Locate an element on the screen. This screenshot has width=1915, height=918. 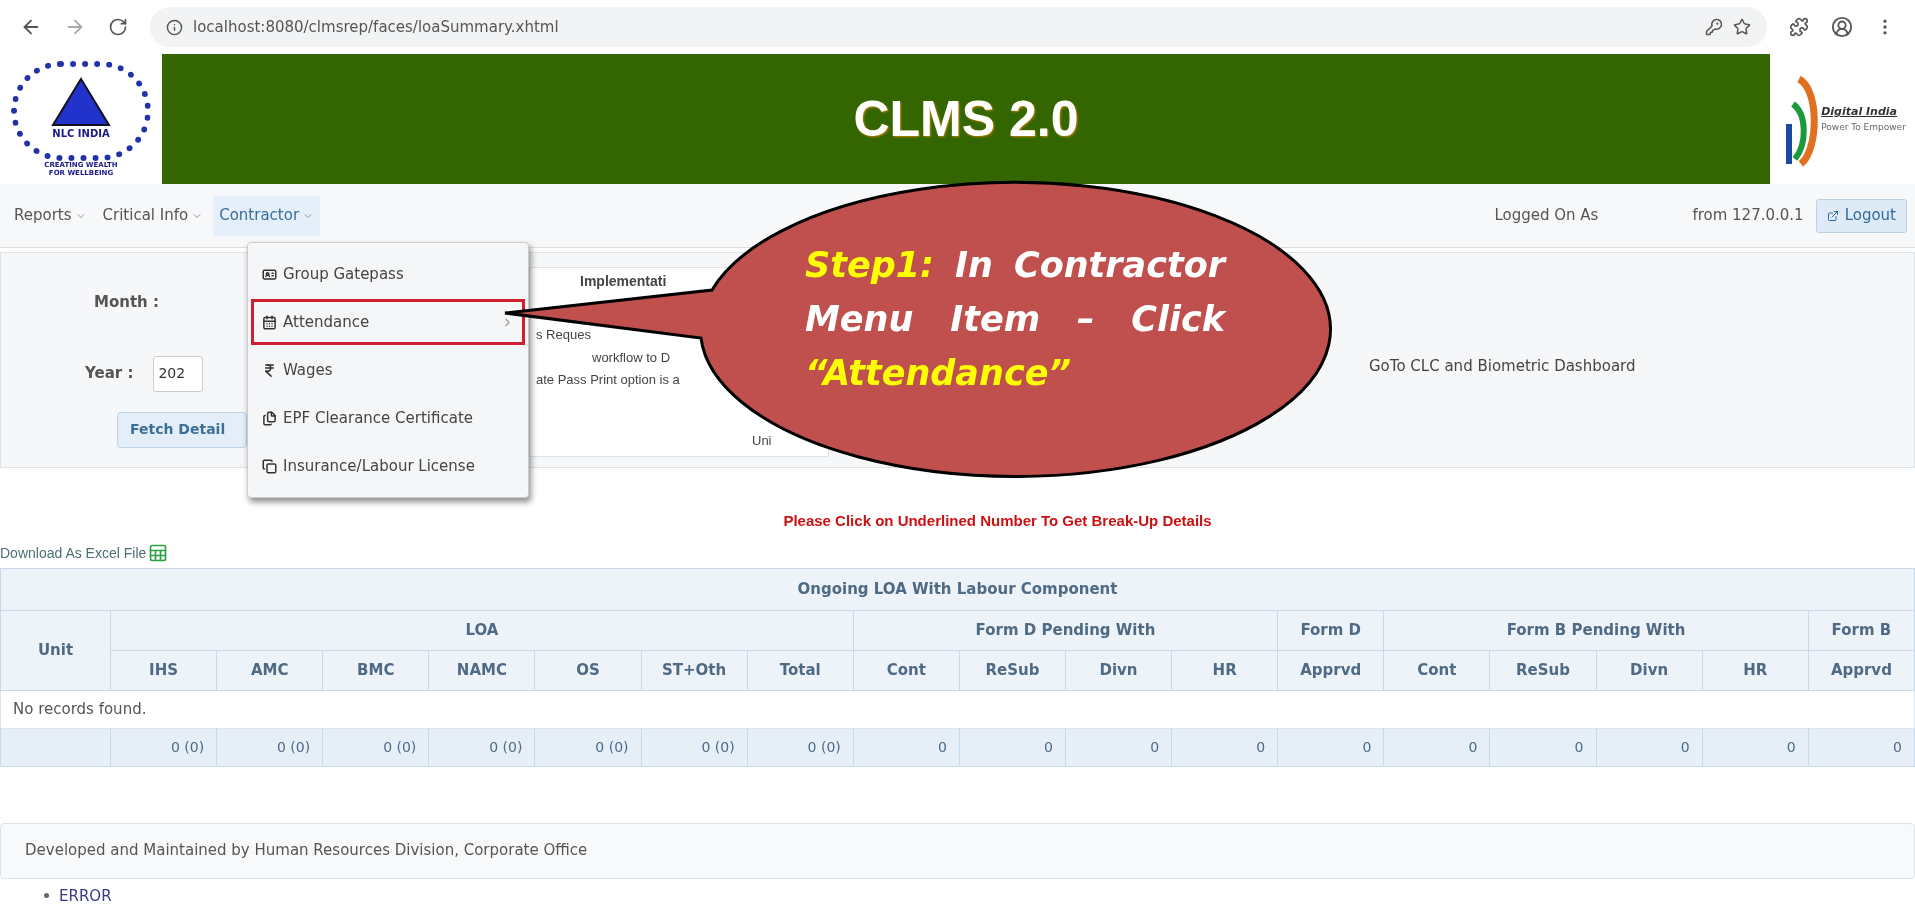
logo-name: Digital India is located at coordinates (1859, 112).